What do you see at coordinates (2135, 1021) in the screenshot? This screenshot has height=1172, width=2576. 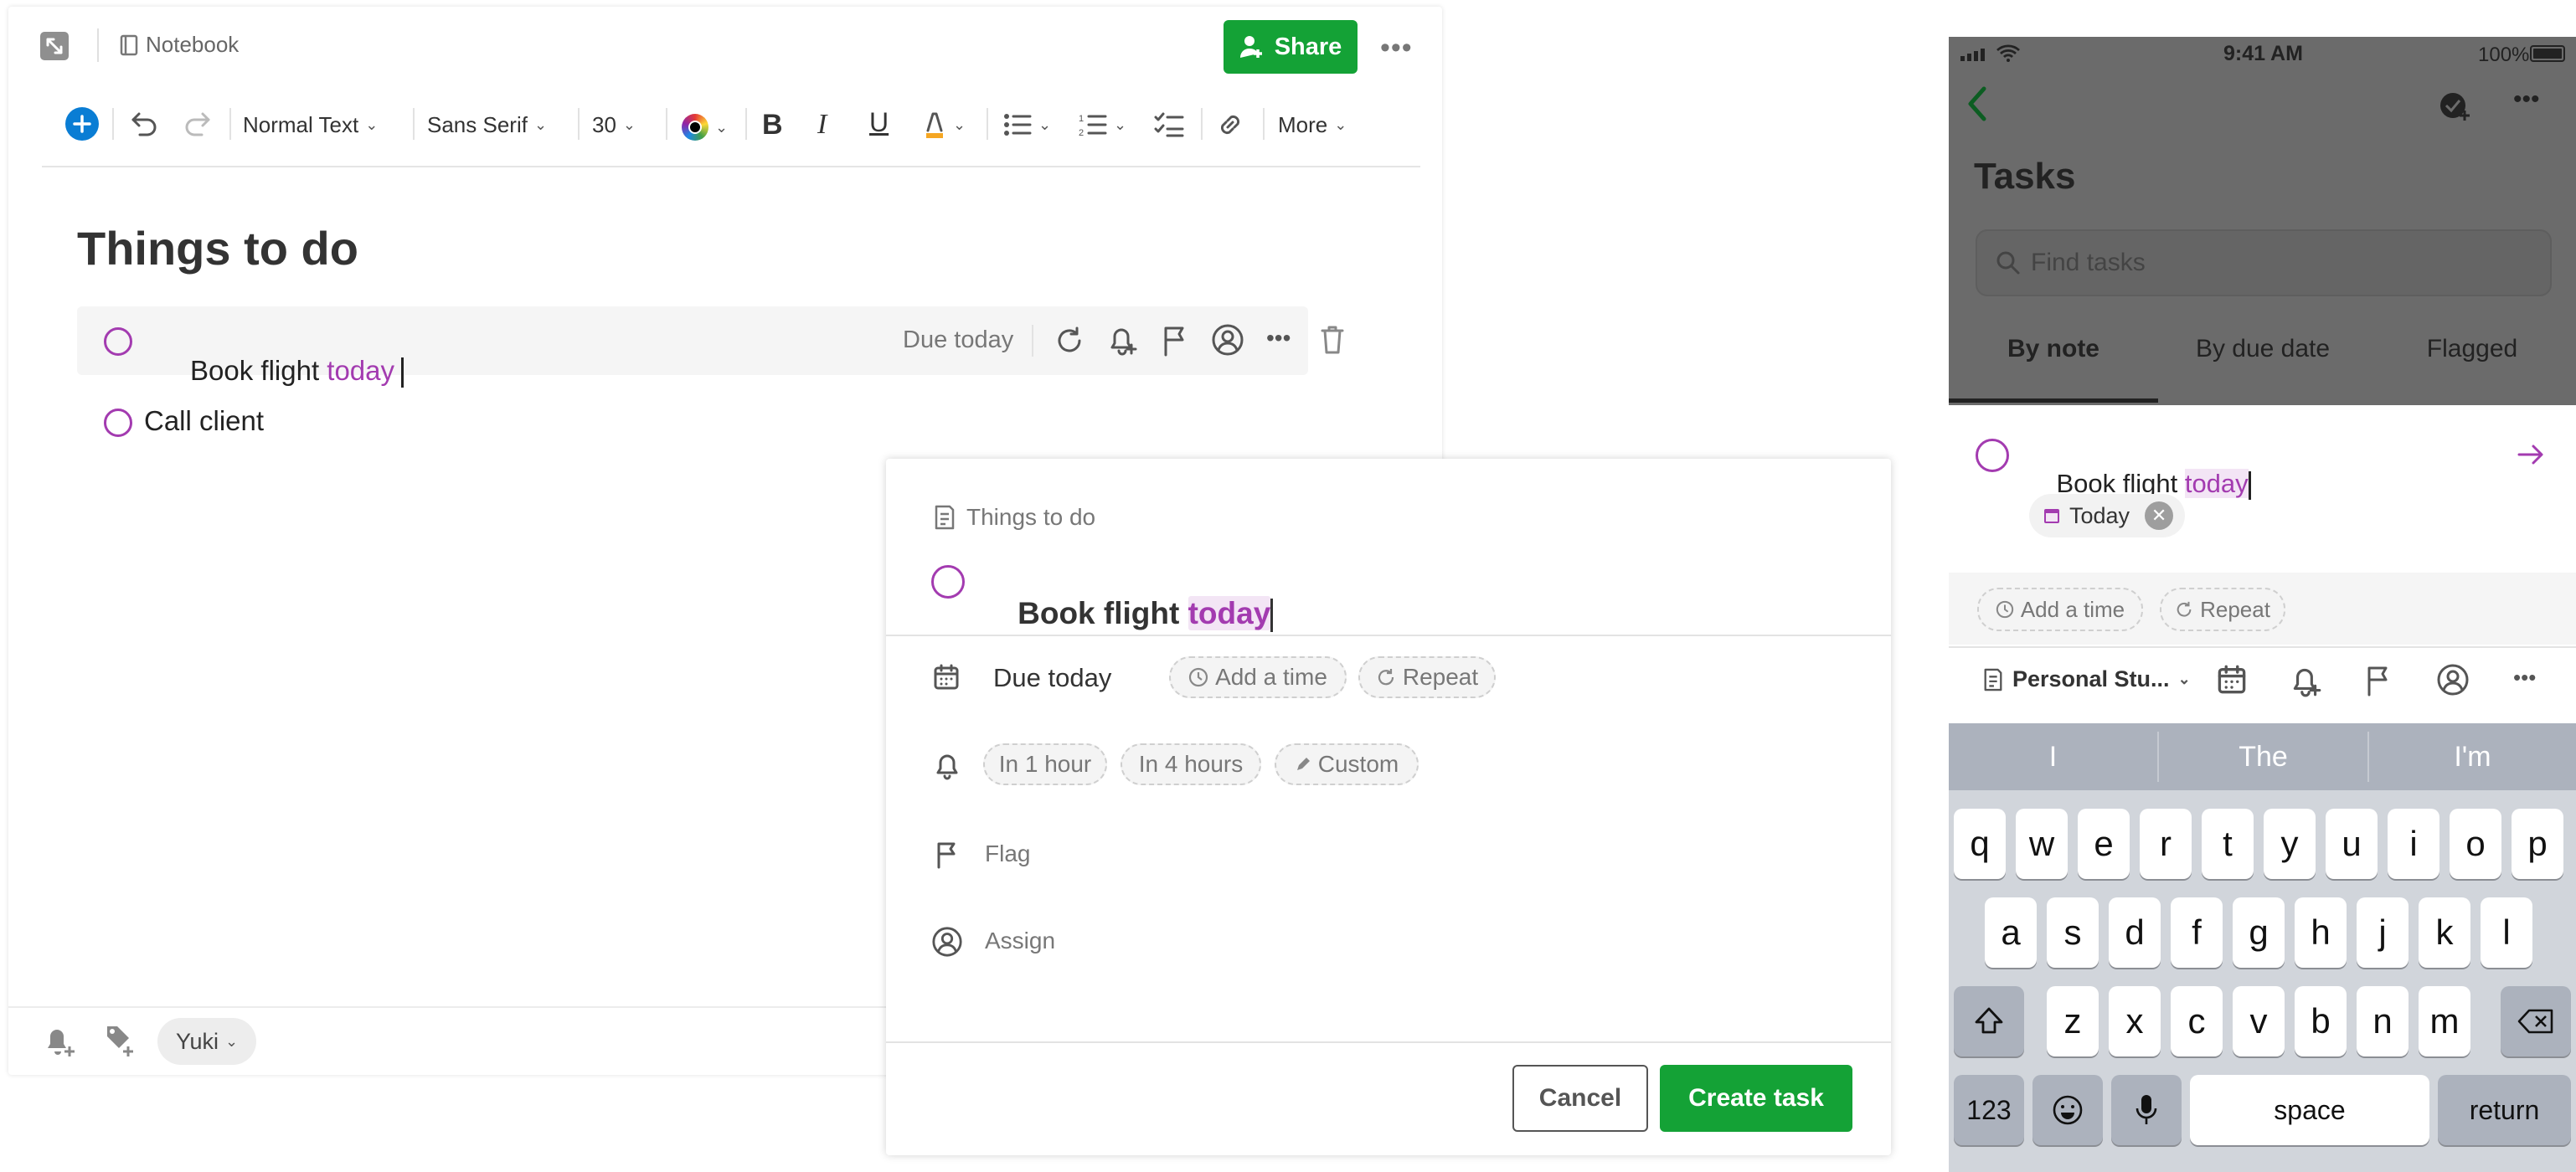 I see `key-x: x` at bounding box center [2135, 1021].